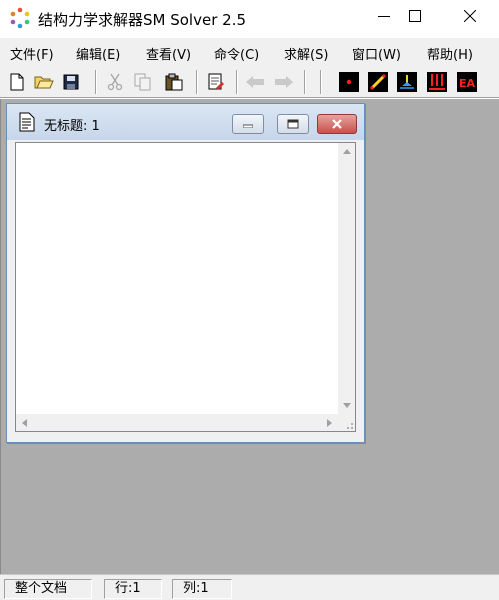 The width and height of the screenshot is (499, 600). What do you see at coordinates (20, 18) in the screenshot?
I see `app-logo-icon` at bounding box center [20, 18].